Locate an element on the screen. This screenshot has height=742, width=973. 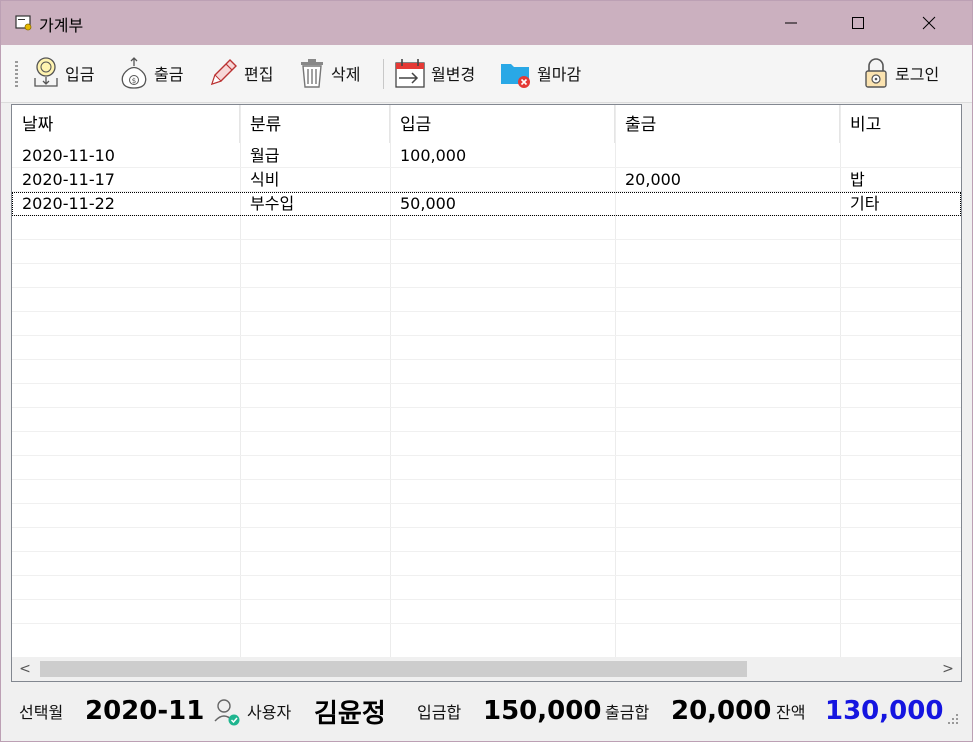
scroll-left-button: < is located at coordinates (25, 669).